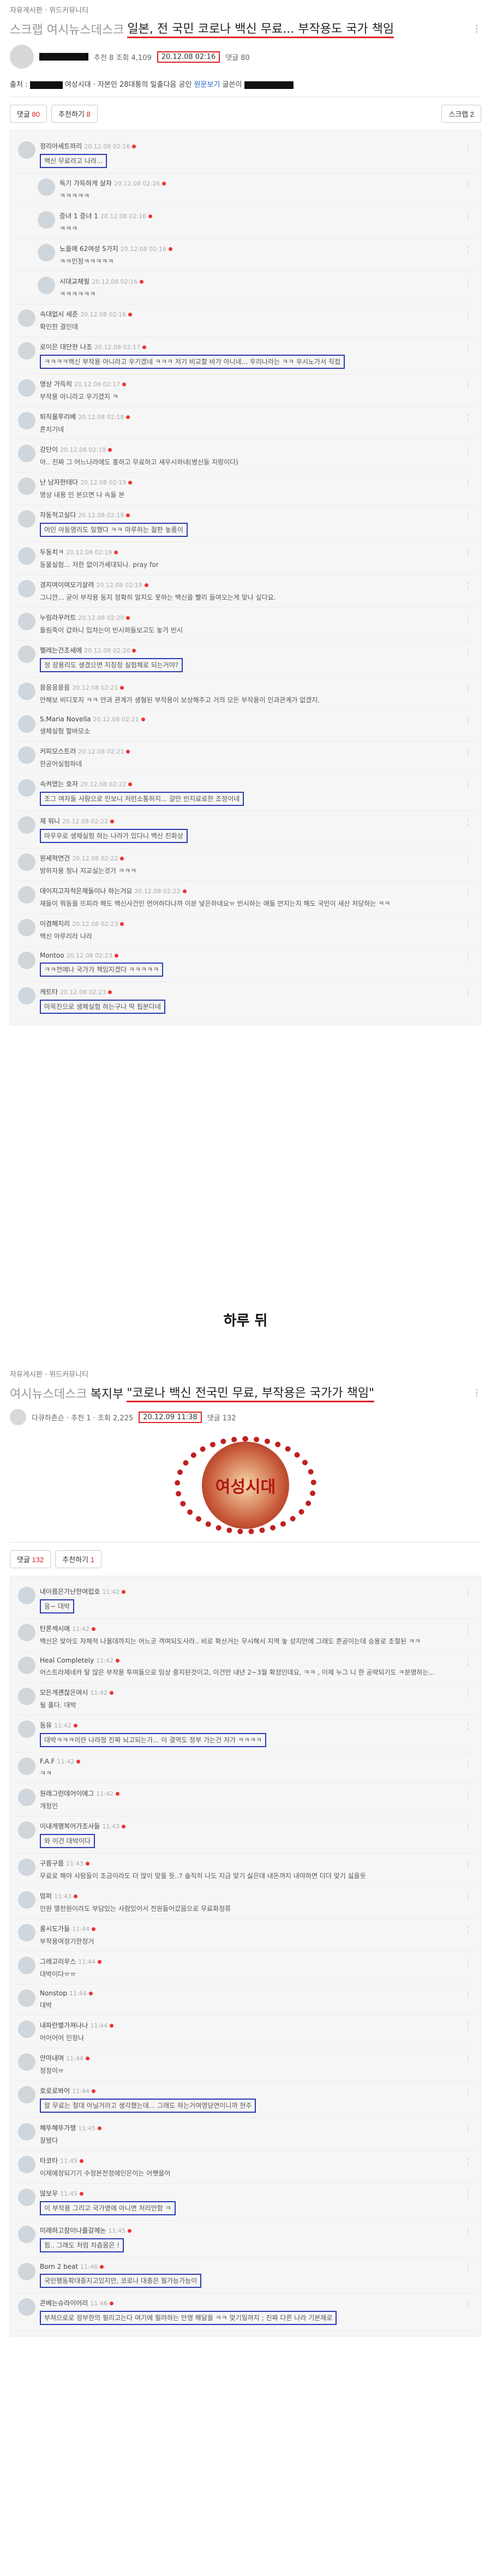  I want to click on commenter-name: 탄론섹시애, so click(55, 1629).